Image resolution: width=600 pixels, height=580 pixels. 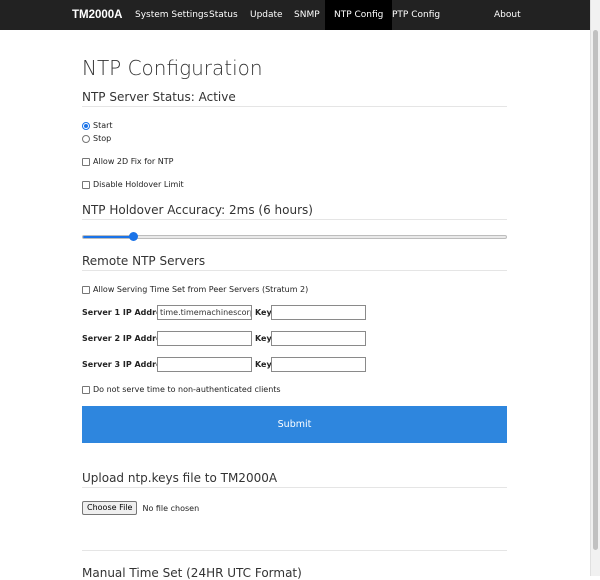 What do you see at coordinates (86, 161) in the screenshot?
I see `allow-2d-fix-checkbox` at bounding box center [86, 161].